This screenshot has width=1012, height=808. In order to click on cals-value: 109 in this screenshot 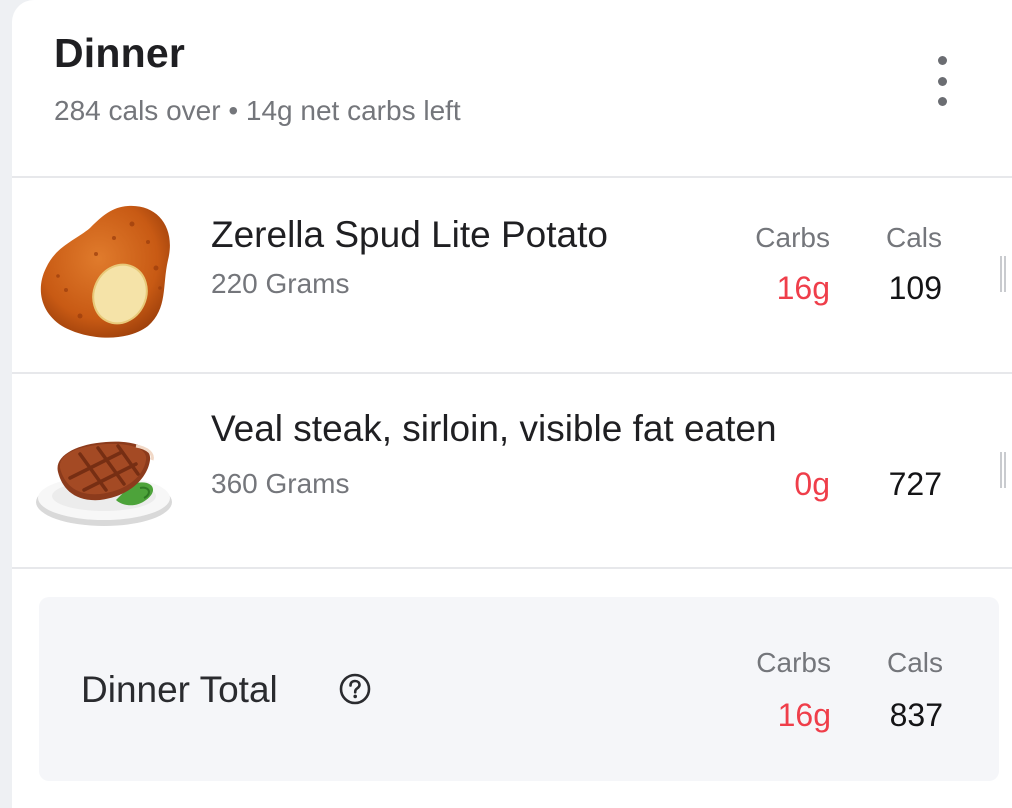, I will do `click(915, 288)`.